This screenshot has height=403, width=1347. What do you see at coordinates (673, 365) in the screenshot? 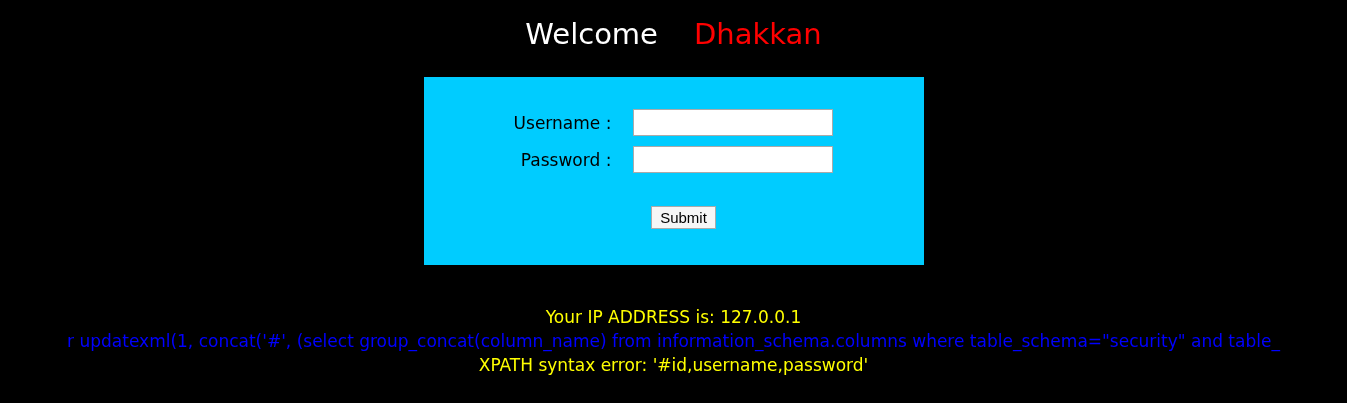
I see `error-text: XPATH syntax error: '#id,username,password'` at bounding box center [673, 365].